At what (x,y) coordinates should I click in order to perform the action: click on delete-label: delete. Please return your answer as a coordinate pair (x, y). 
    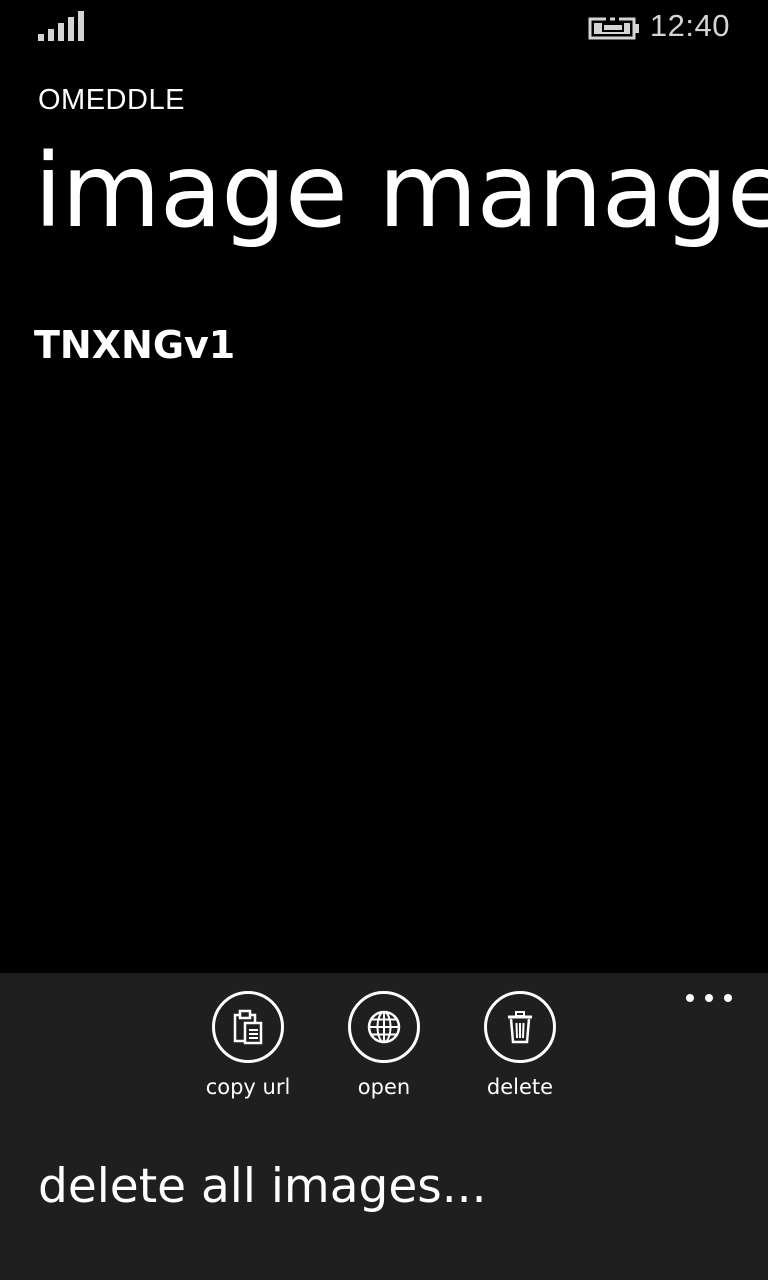
    Looking at the image, I should click on (520, 1087).